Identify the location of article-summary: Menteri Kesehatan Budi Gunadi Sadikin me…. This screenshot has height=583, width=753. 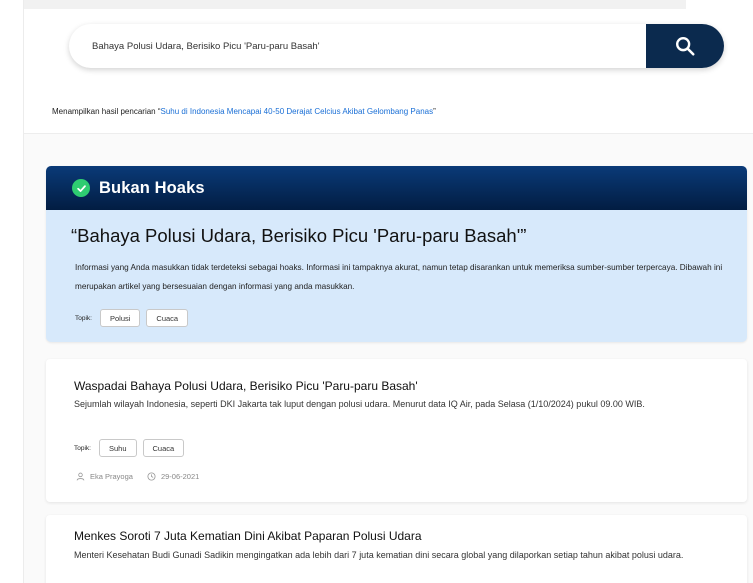
(379, 555).